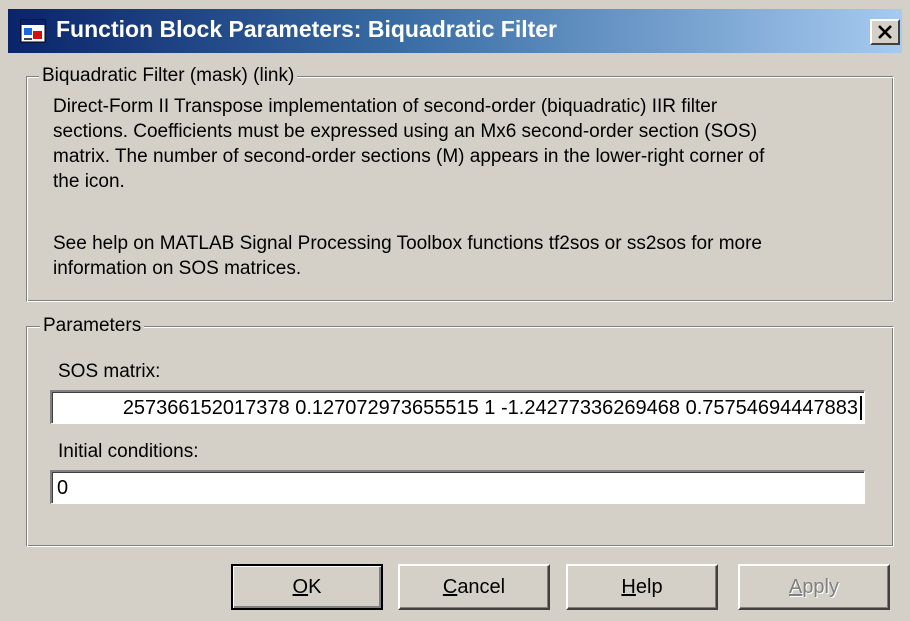 This screenshot has height=621, width=910. I want to click on description-line: the icon., so click(89, 181).